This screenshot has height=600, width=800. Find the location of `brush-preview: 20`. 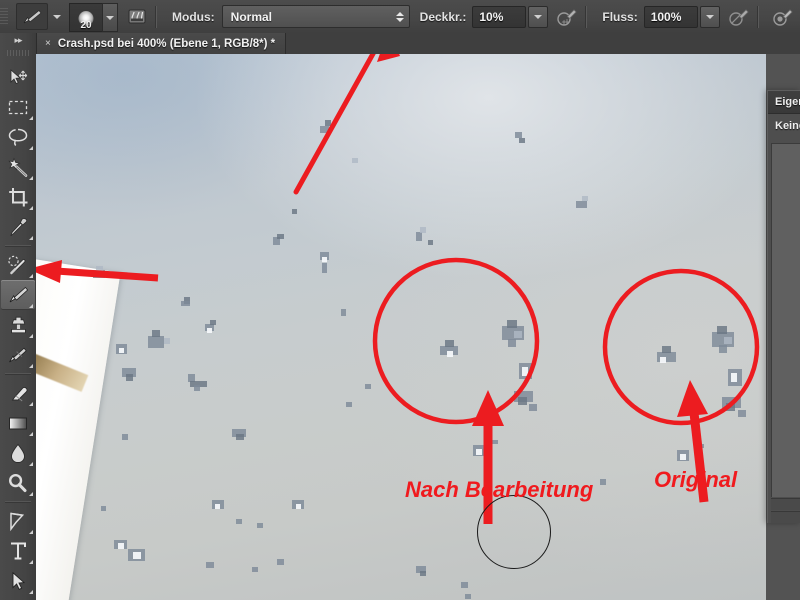

brush-preview: 20 is located at coordinates (85, 17).